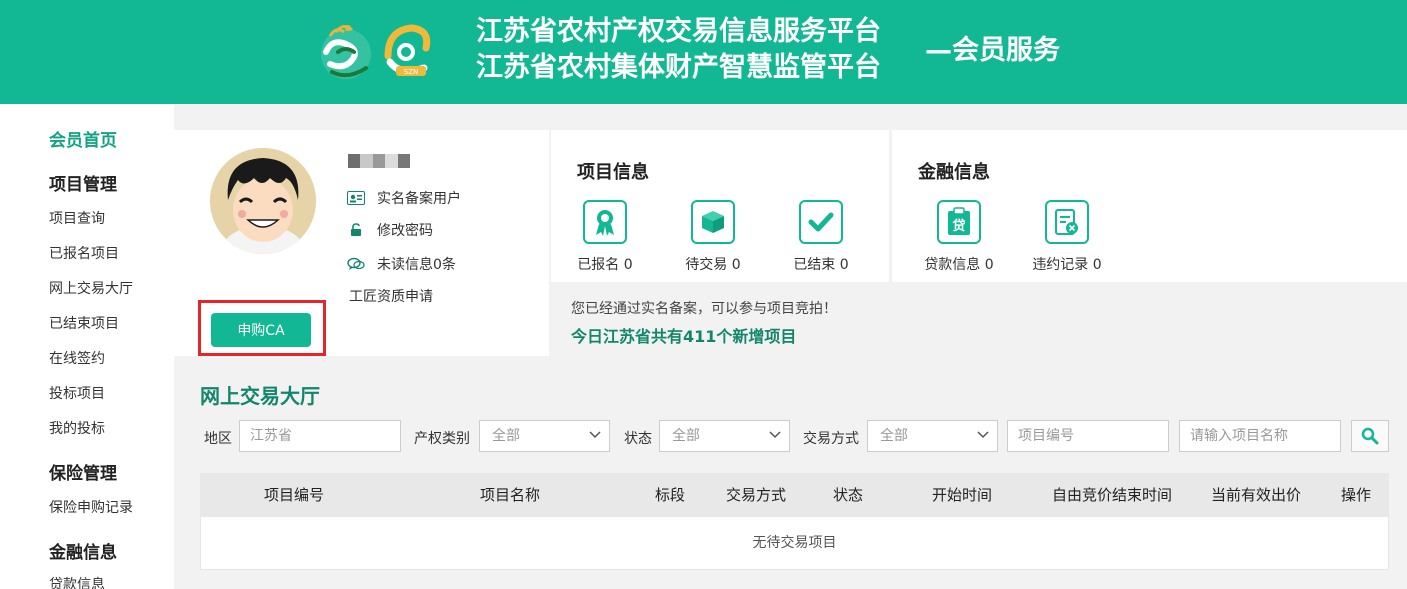  I want to click on stat-registered: 已报名 0, so click(605, 237).